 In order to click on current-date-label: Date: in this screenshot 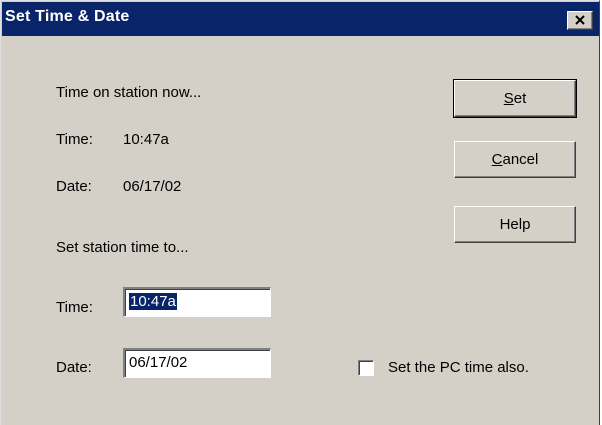, I will do `click(74, 186)`.